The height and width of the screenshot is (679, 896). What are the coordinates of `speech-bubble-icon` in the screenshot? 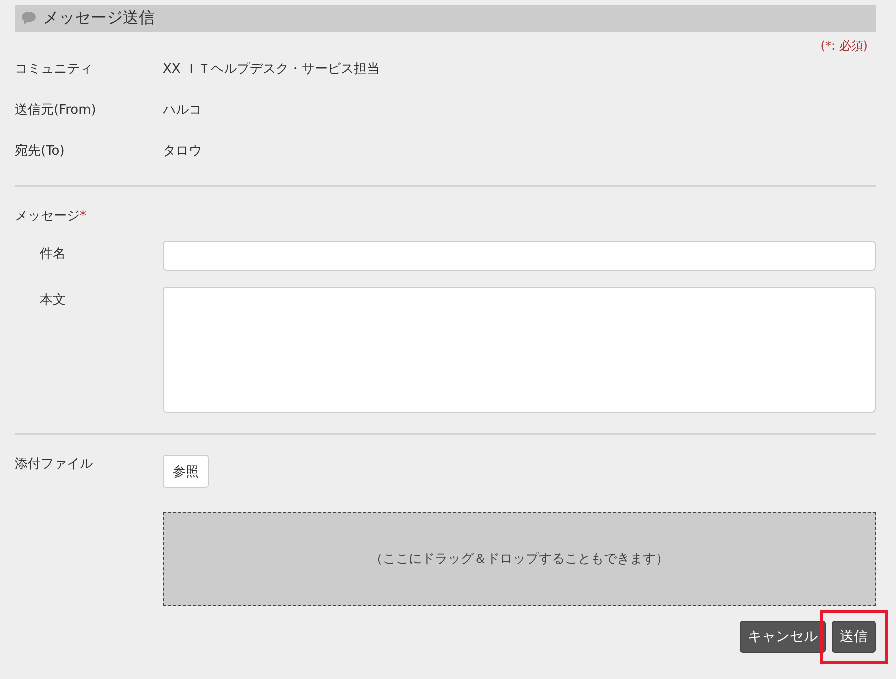 It's located at (29, 18).